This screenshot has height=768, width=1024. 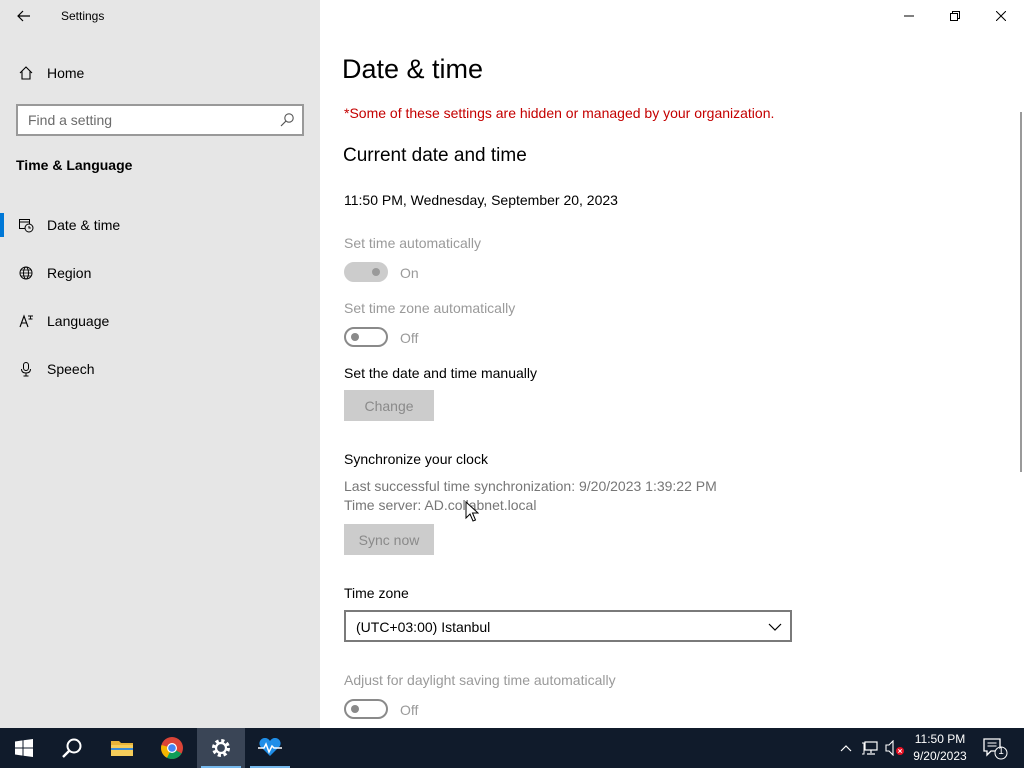 I want to click on taskbar-file-explorer, so click(x=122, y=748).